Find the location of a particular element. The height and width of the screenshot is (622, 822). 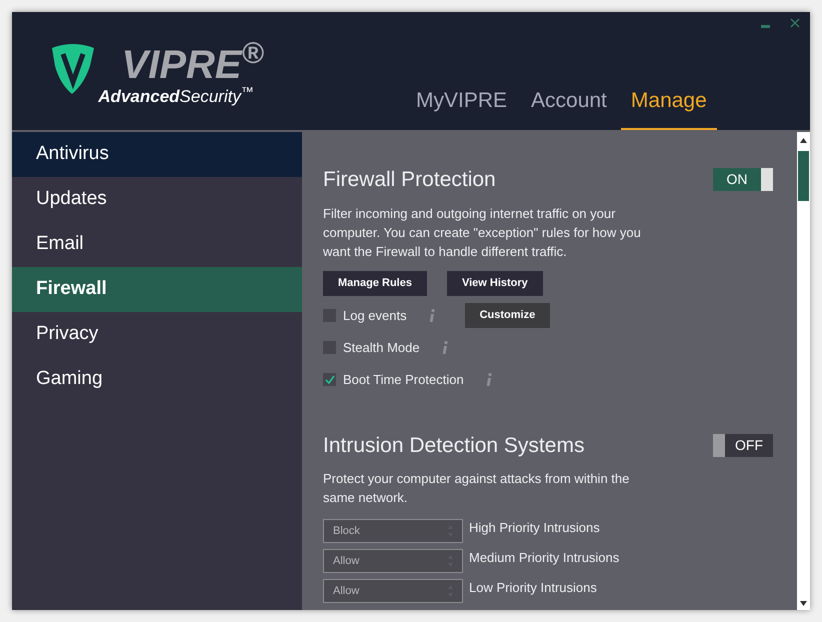

nav-tab: Account is located at coordinates (569, 107).